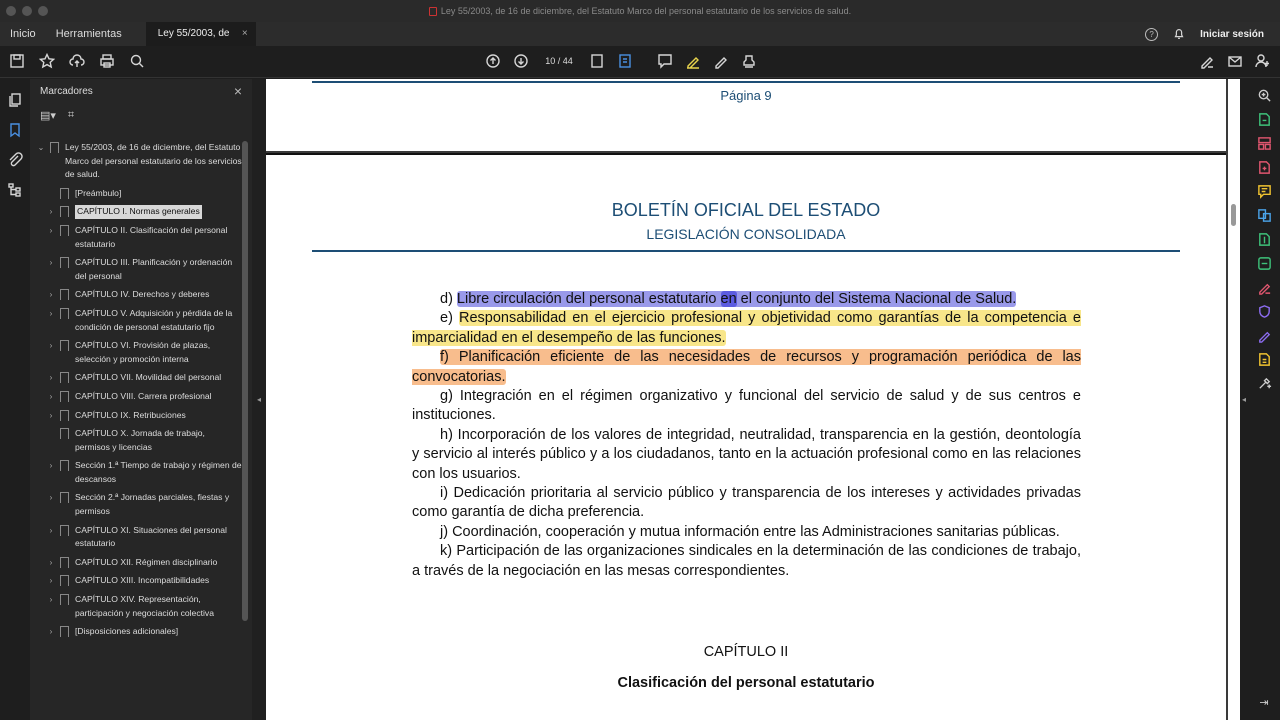  Describe the element at coordinates (138, 416) in the screenshot. I see `bookmark-item-capitulo-9: › CAPÍTULO IX. Retribuciones` at that location.